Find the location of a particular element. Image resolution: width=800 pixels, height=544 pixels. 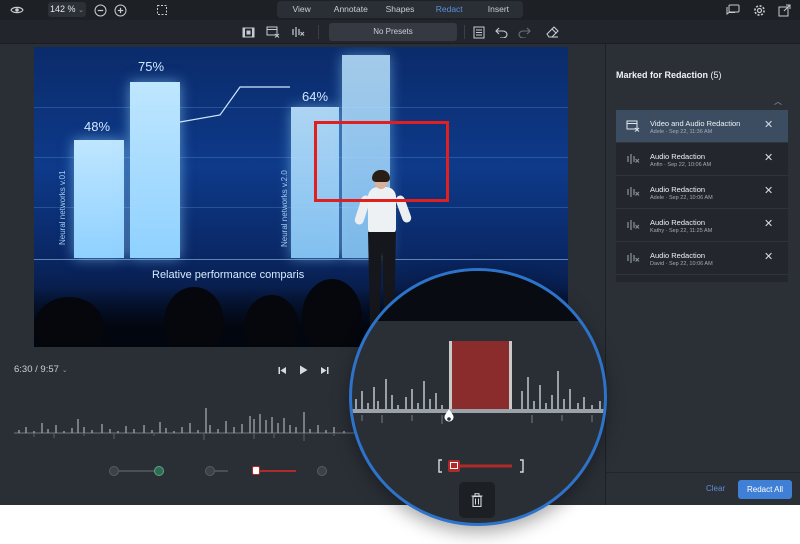

redaction-region is located at coordinates (381, 161).